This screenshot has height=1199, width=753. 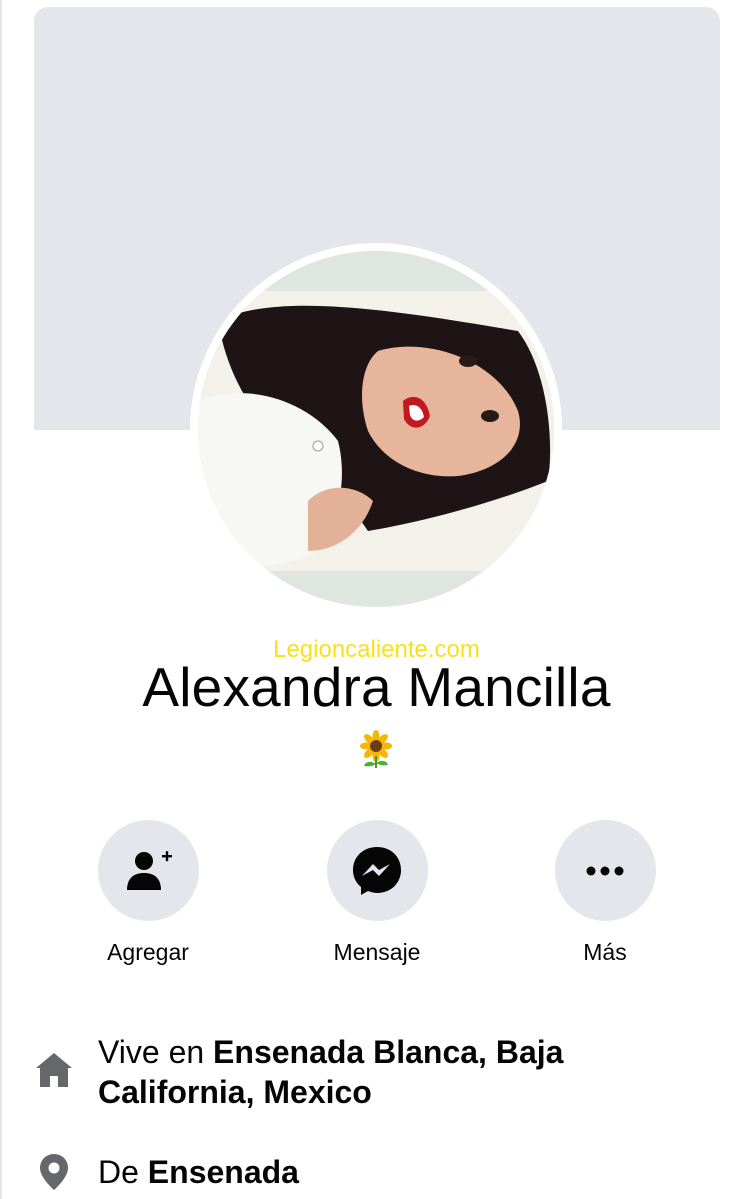 I want to click on profile-name: Alexandra Mancilla, so click(x=376, y=687).